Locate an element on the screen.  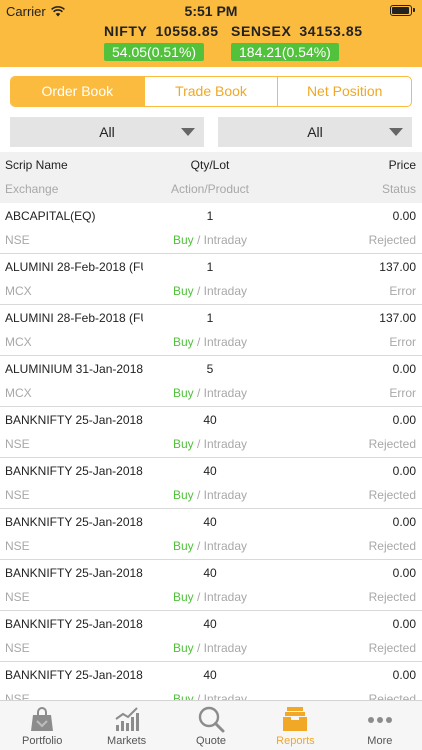
index-change-badge: 54.05(0.51%) is located at coordinates (154, 52).